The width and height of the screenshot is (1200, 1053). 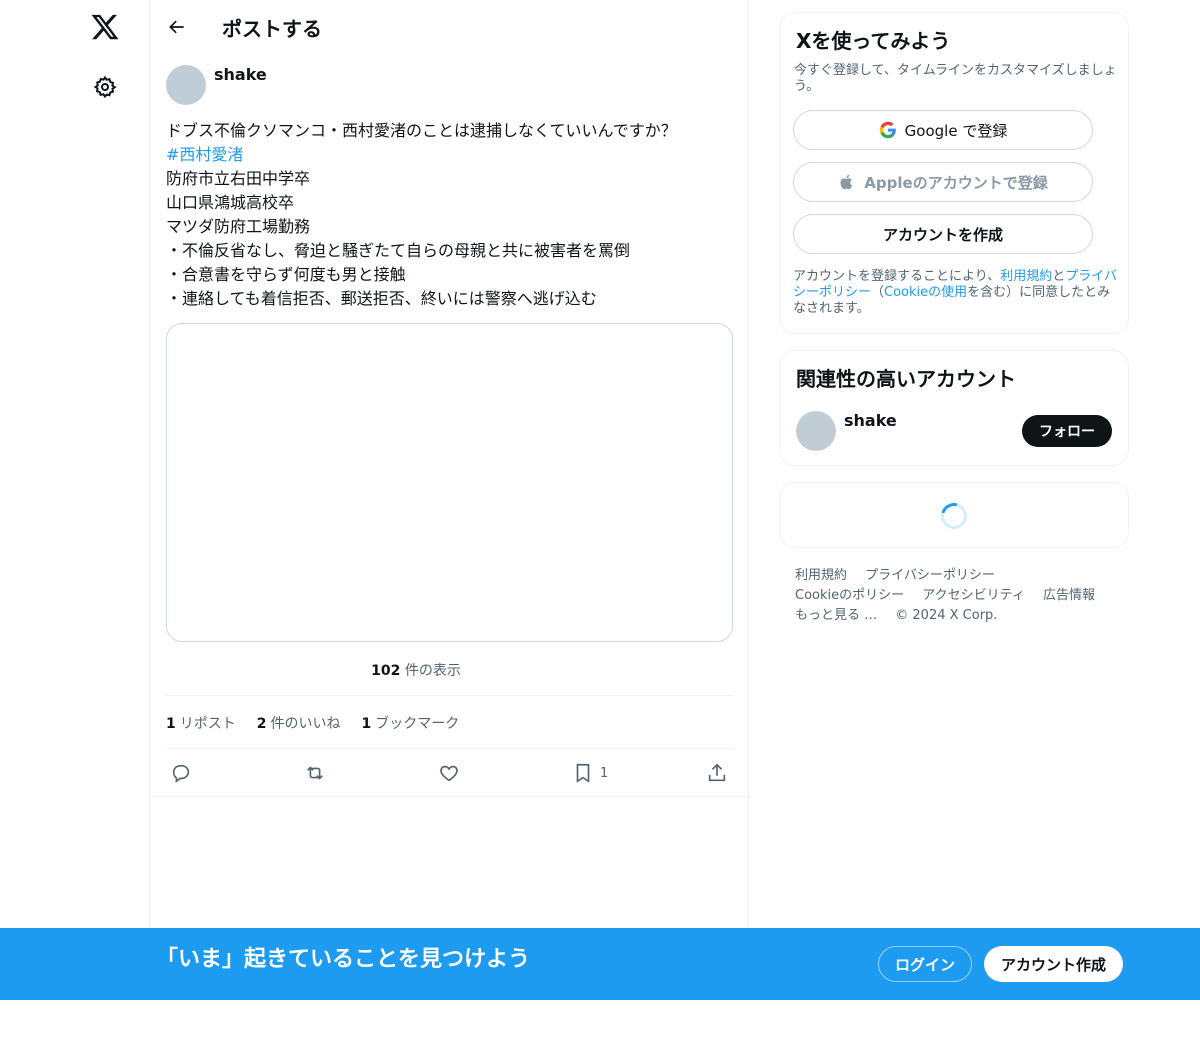 What do you see at coordinates (105, 27) in the screenshot?
I see `x-logo-icon` at bounding box center [105, 27].